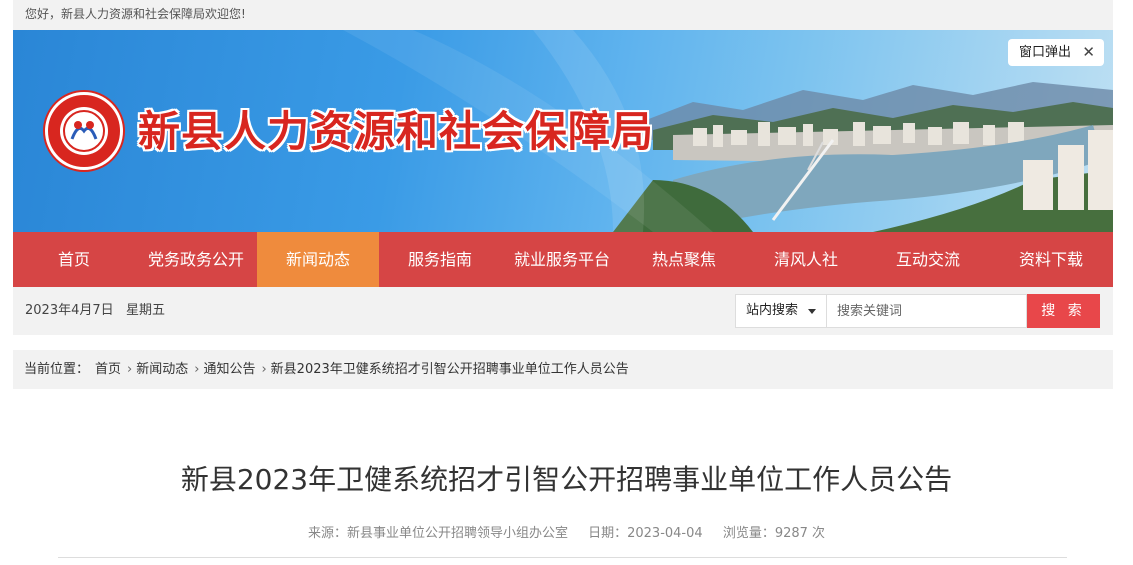 The height and width of the screenshot is (565, 1133). I want to click on nav-item-6: 清风人社, so click(806, 259).